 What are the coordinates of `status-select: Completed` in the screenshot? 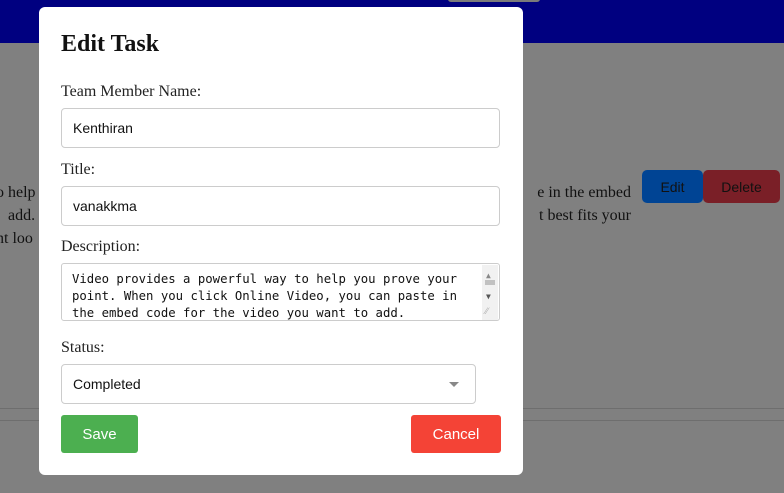 It's located at (268, 384).